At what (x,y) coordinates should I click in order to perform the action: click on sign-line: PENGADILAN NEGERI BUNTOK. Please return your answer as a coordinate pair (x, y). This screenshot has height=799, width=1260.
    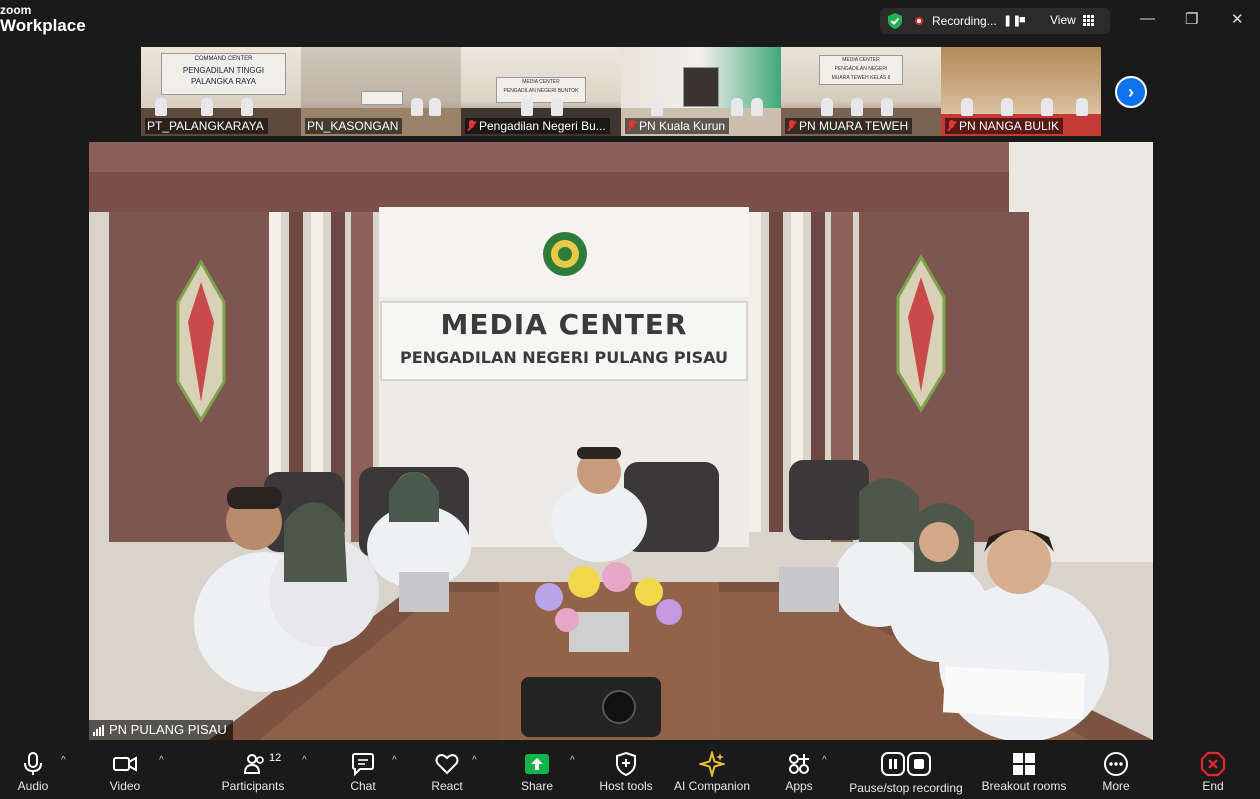
    Looking at the image, I should click on (541, 91).